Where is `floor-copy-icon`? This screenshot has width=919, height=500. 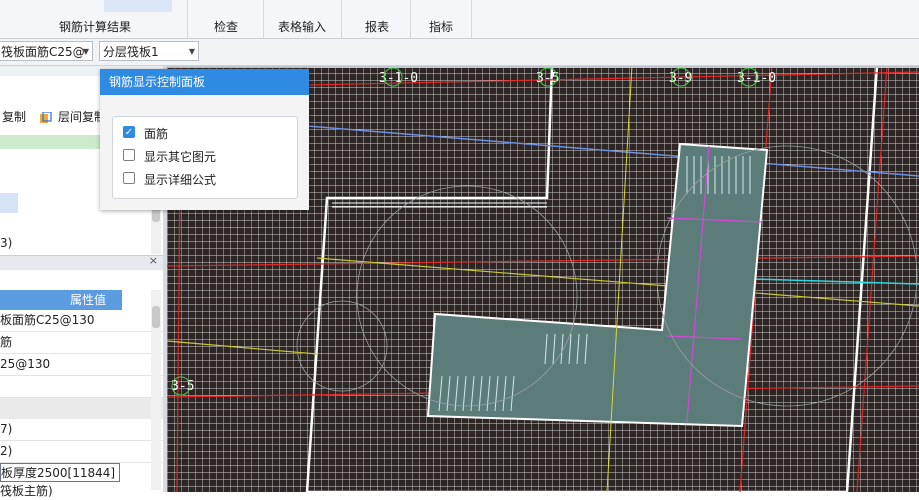 floor-copy-icon is located at coordinates (46, 117).